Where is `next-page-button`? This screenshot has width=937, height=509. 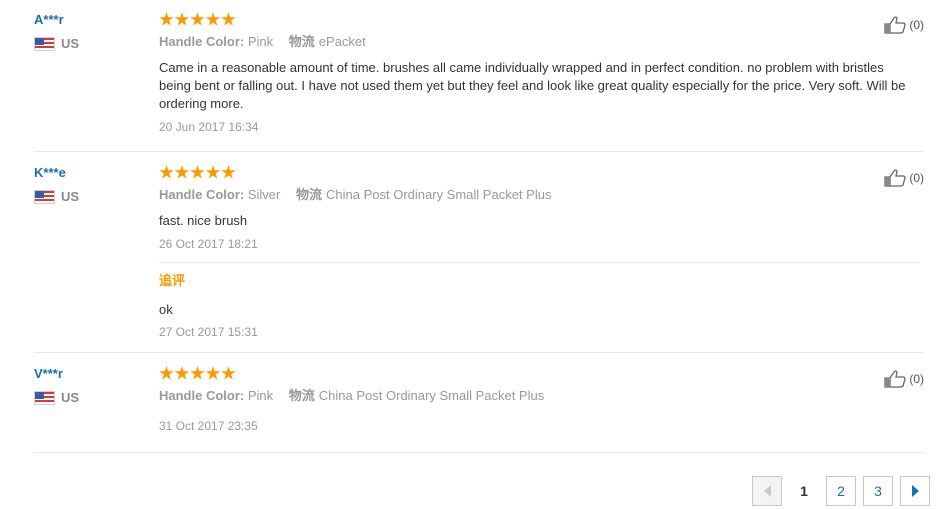
next-page-button is located at coordinates (915, 491).